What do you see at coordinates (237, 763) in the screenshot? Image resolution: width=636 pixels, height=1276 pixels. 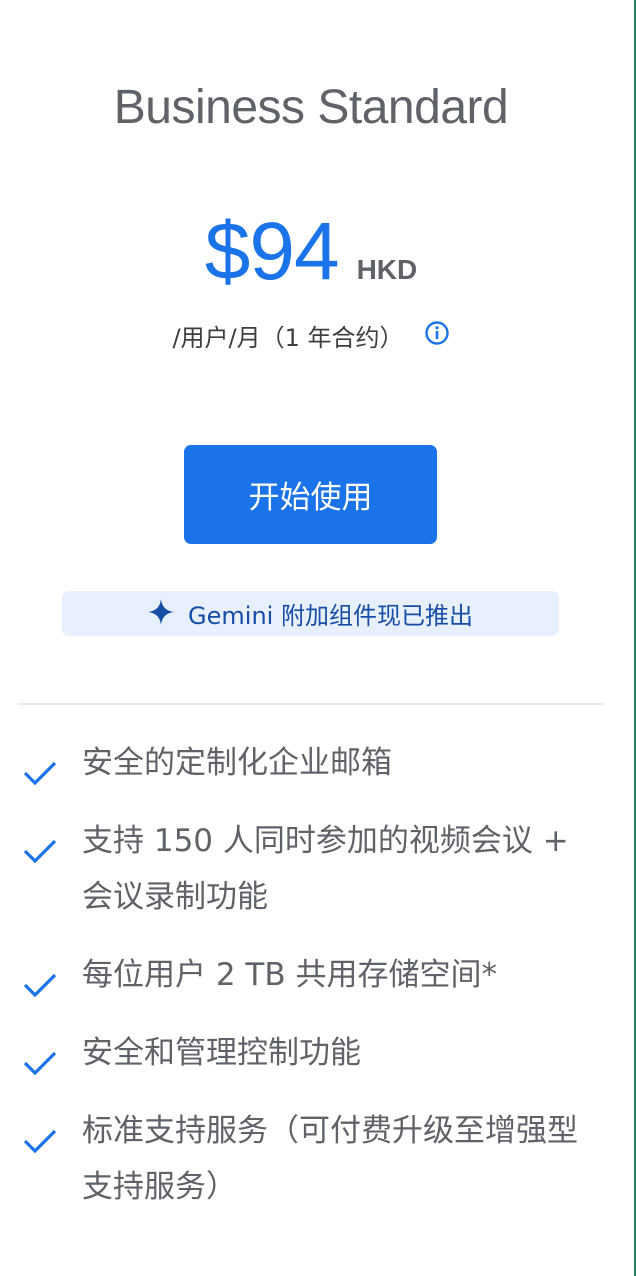 I see `feature-text: 安全的定制化企业邮箱` at bounding box center [237, 763].